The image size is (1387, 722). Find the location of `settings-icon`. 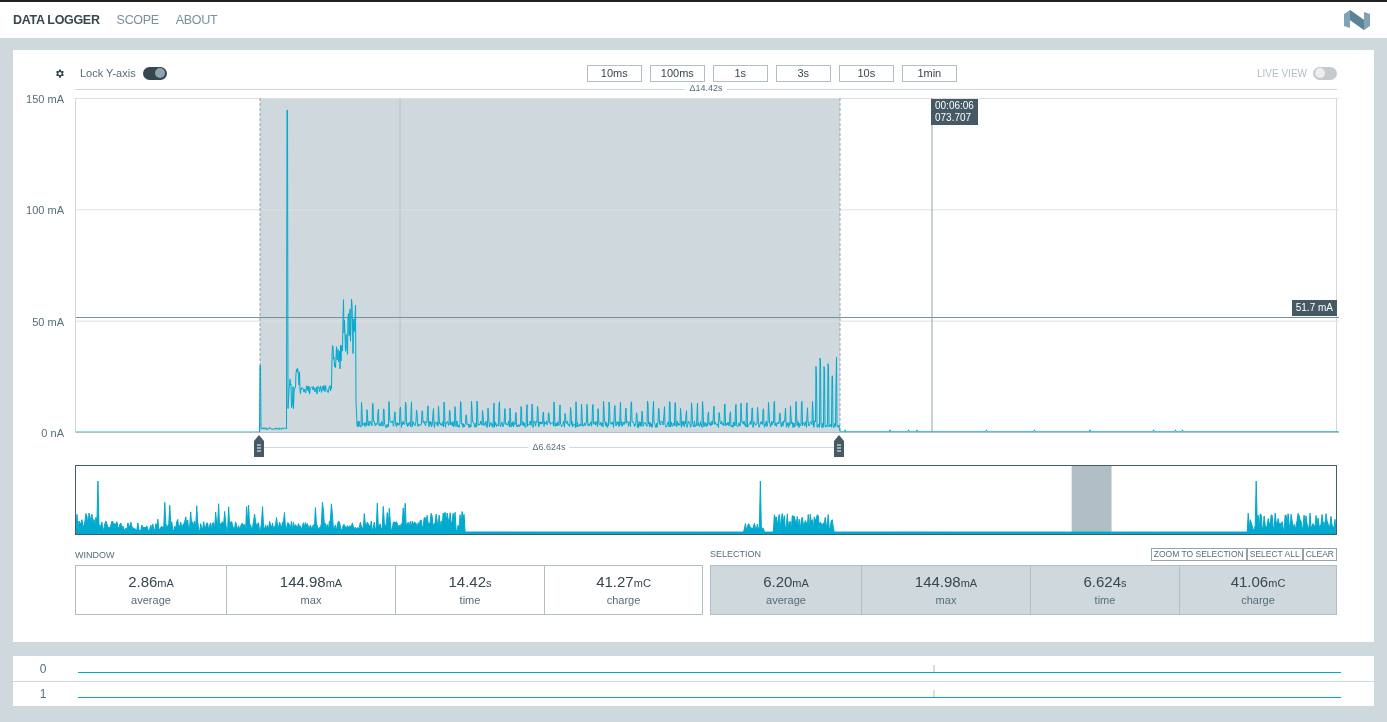

settings-icon is located at coordinates (59, 73).